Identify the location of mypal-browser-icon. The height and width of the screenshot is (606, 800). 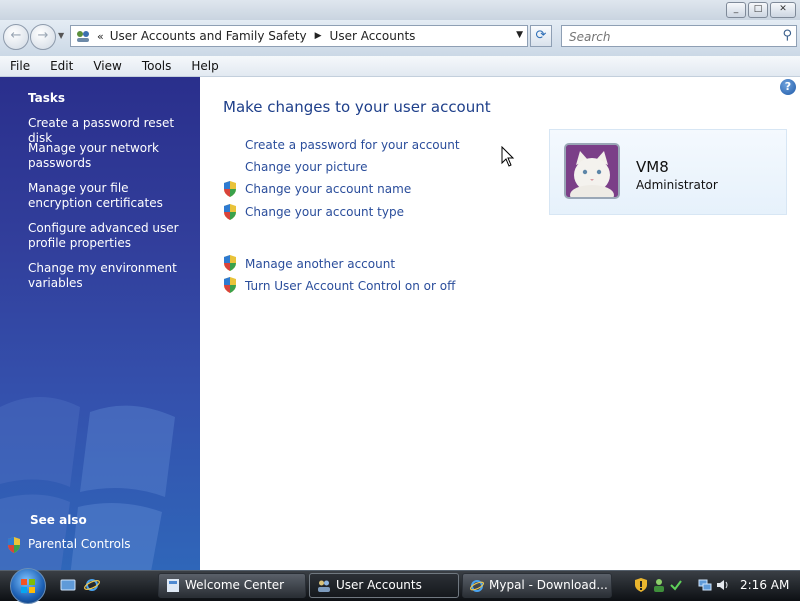
(477, 586).